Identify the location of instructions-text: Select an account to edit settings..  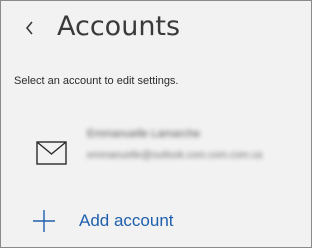
(96, 81).